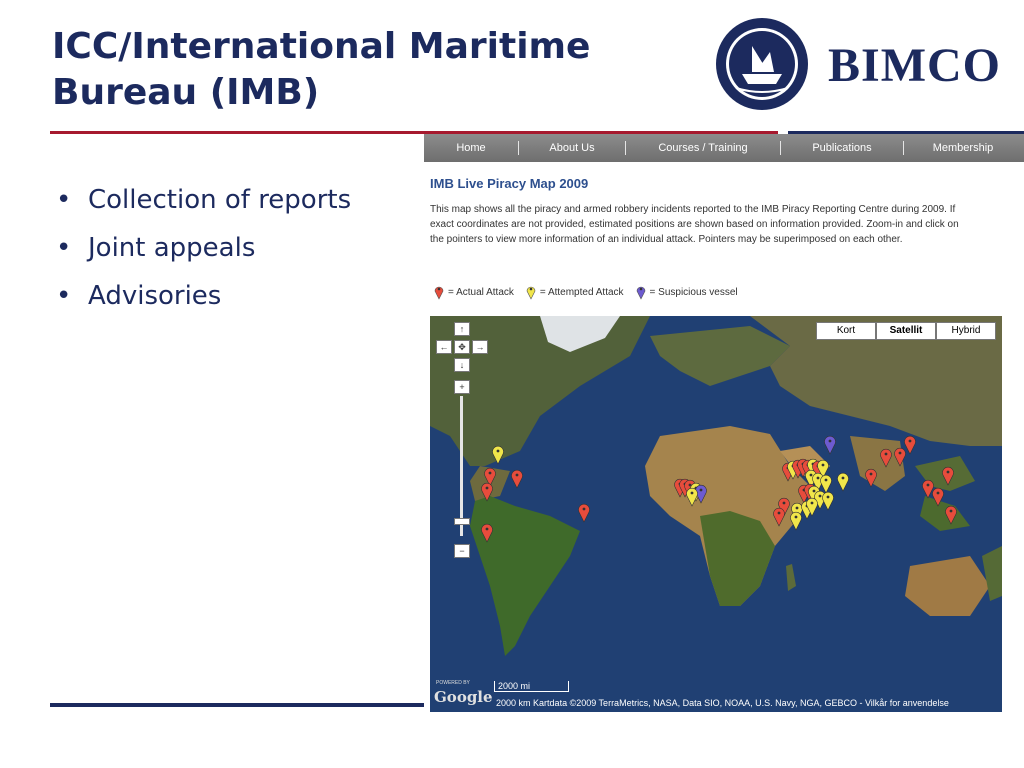  Describe the element at coordinates (513, 703) in the screenshot. I see `scale-km: 2000 km` at that location.